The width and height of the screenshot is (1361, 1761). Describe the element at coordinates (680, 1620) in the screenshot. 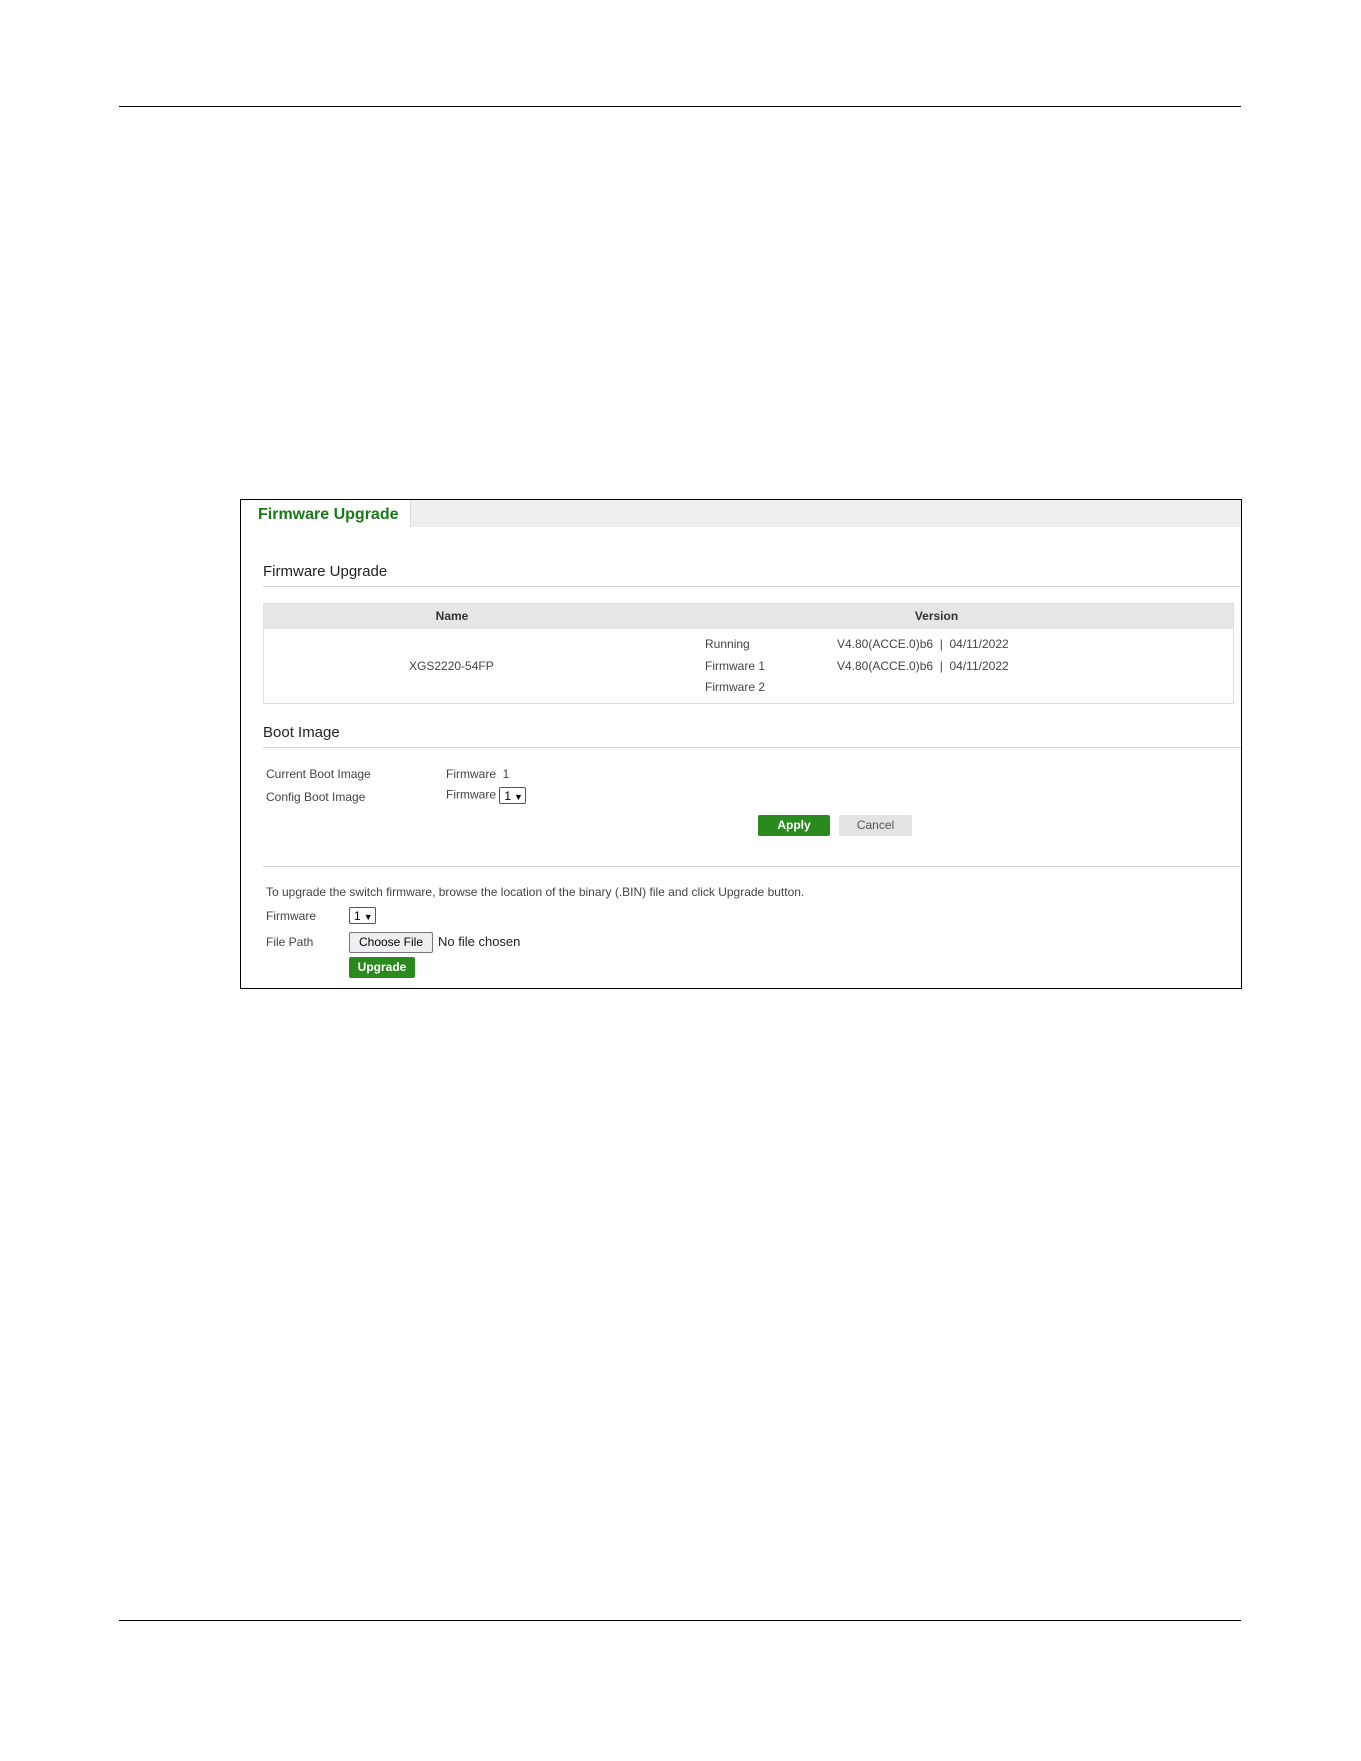

I see `page-footer-rule` at that location.